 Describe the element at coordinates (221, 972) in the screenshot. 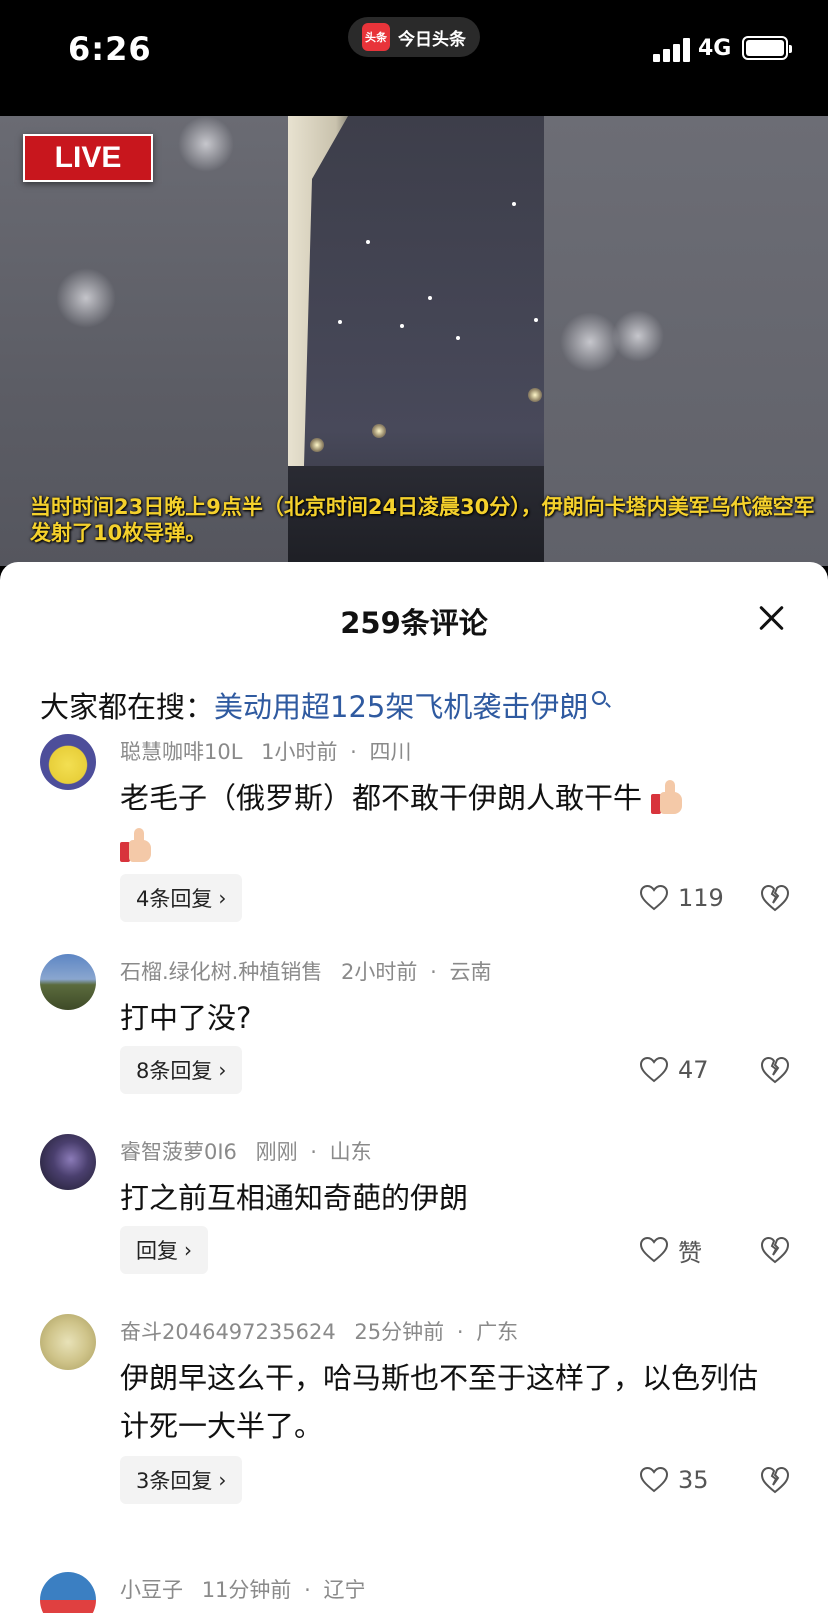

I see `comment-username: 石榴.绿化树.种植销售` at that location.